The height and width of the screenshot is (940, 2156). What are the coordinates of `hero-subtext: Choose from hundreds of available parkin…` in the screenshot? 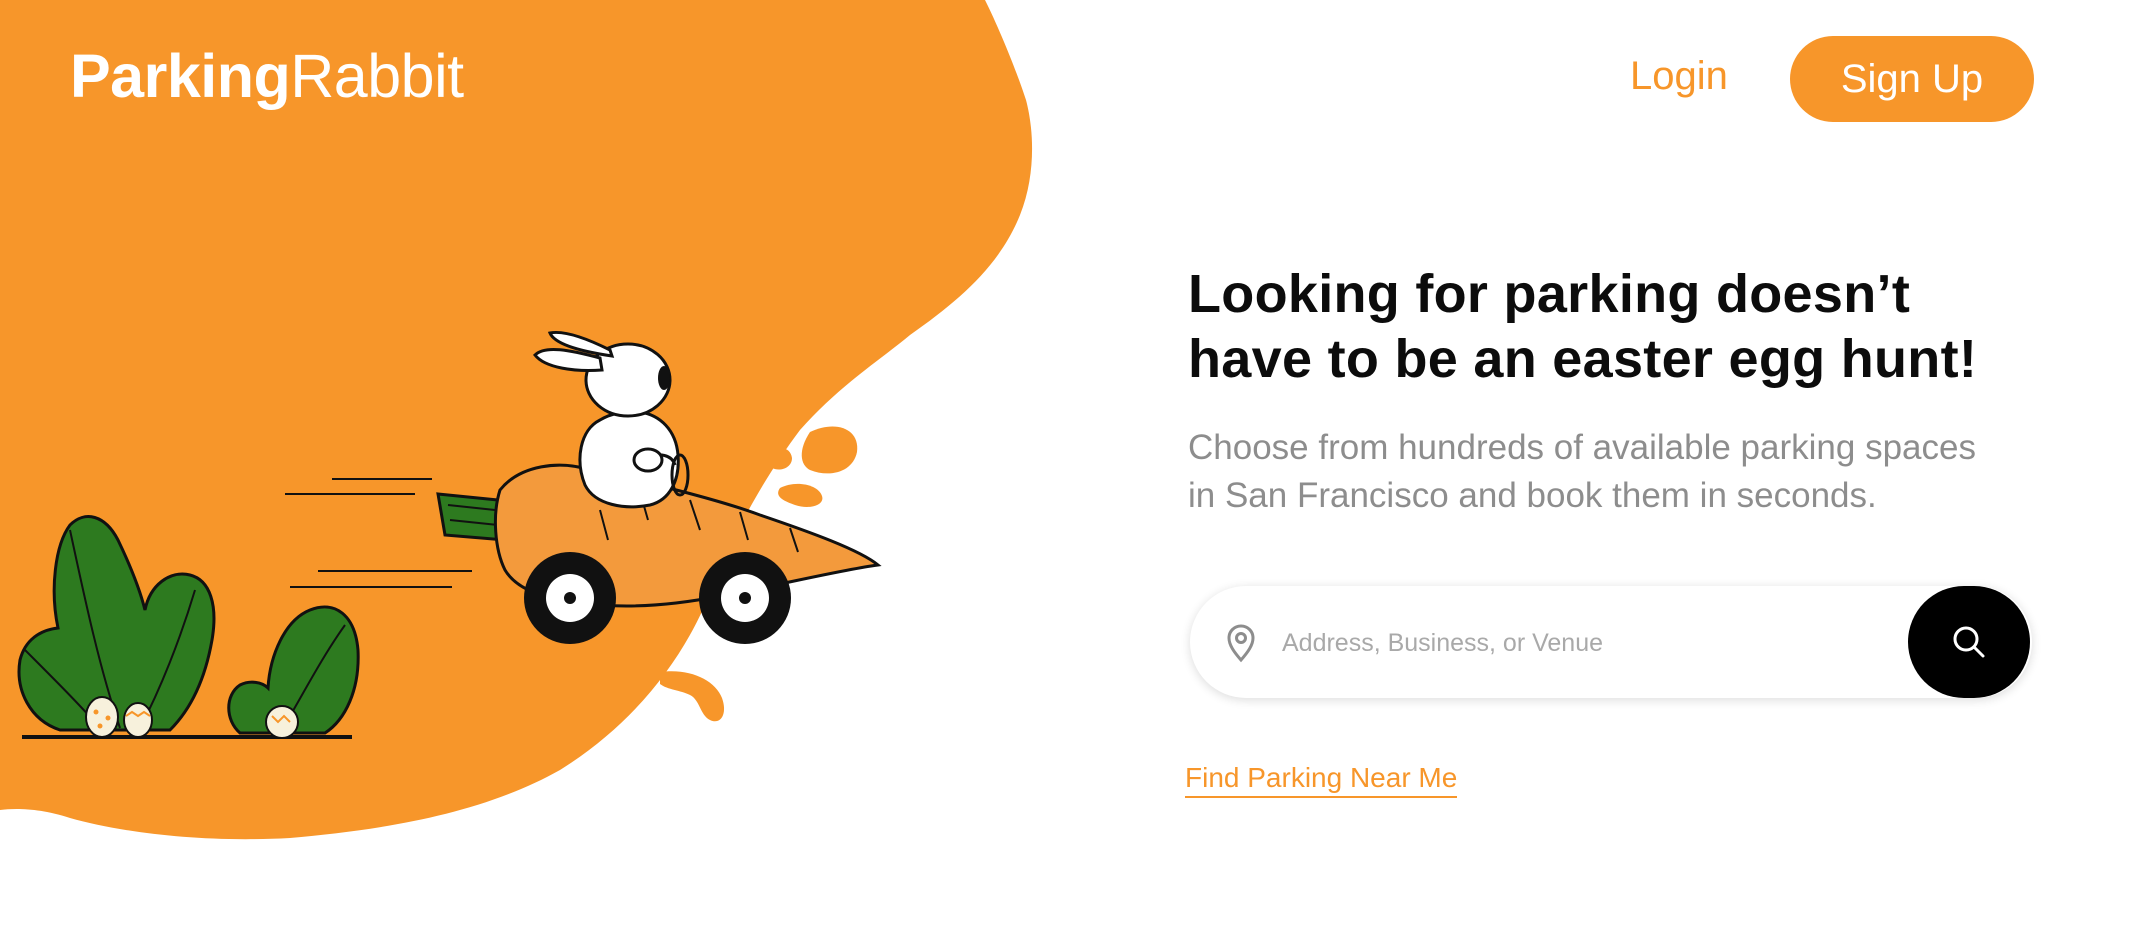 It's located at (1618, 472).